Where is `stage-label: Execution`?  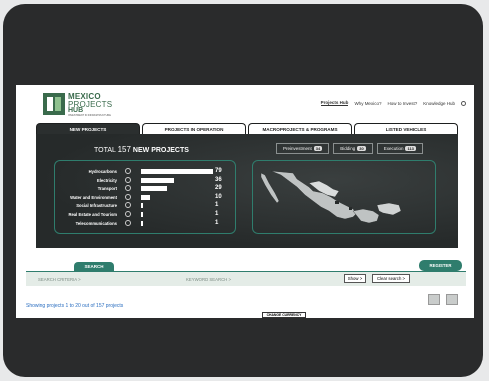
stage-label: Execution is located at coordinates (393, 148).